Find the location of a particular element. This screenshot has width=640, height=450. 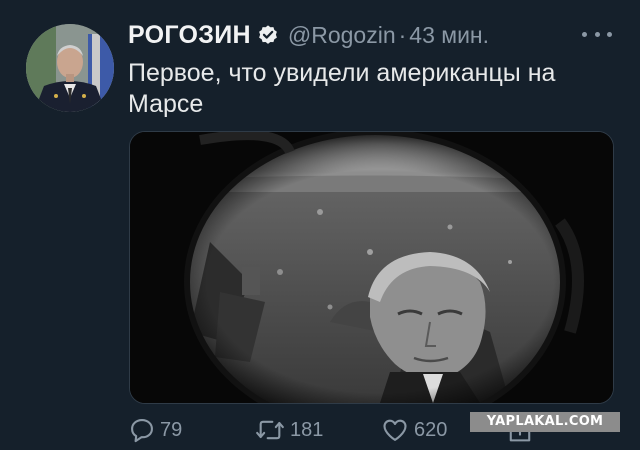

reply-count: 79 is located at coordinates (171, 429).